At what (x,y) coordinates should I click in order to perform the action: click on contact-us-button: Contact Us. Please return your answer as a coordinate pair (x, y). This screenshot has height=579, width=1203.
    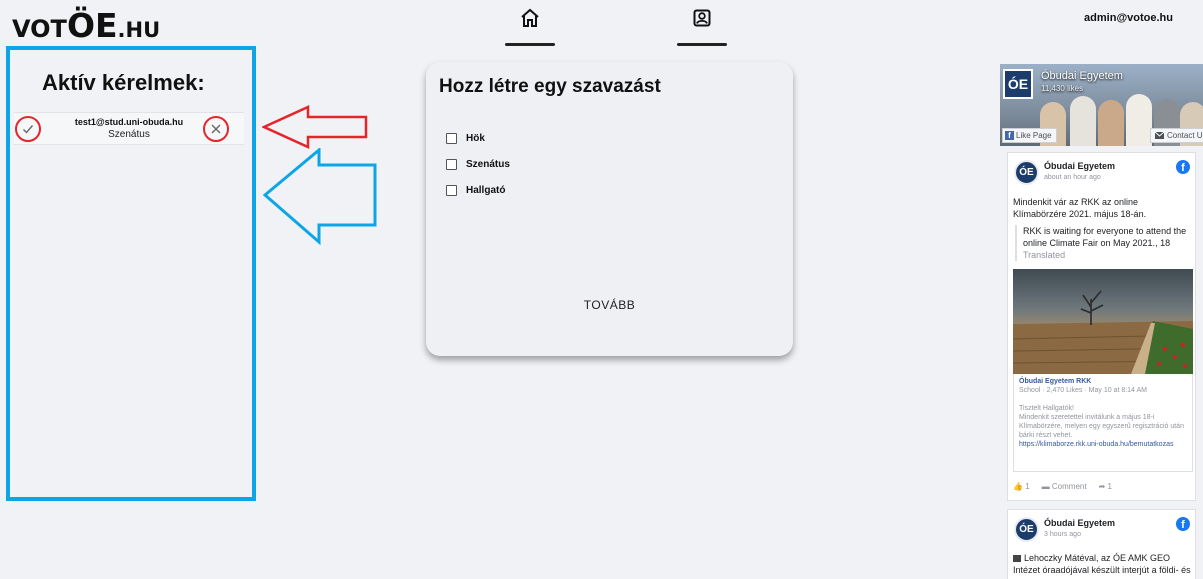
    Looking at the image, I should click on (1176, 135).